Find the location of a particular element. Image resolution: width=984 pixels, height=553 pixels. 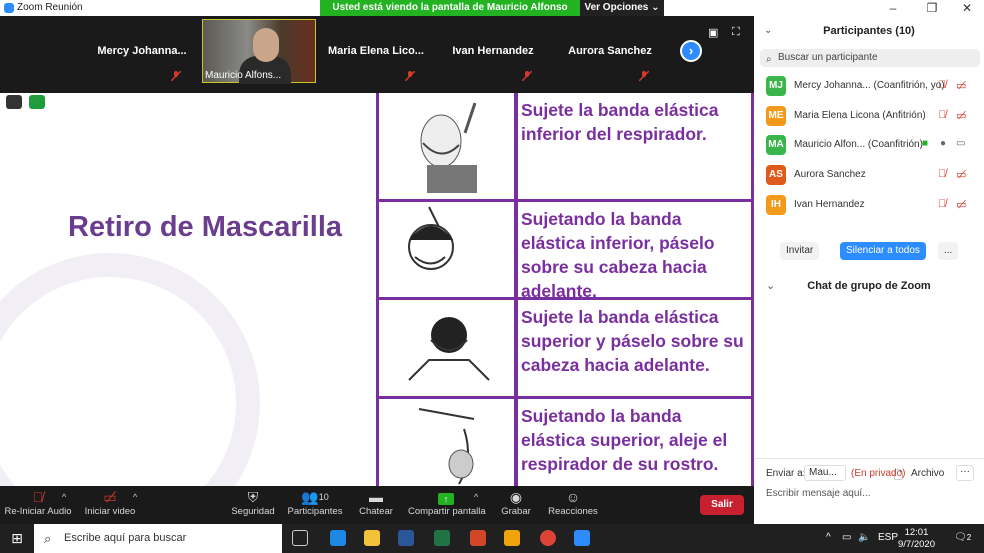

mute-all-button: Silenciar a todos is located at coordinates (883, 251).